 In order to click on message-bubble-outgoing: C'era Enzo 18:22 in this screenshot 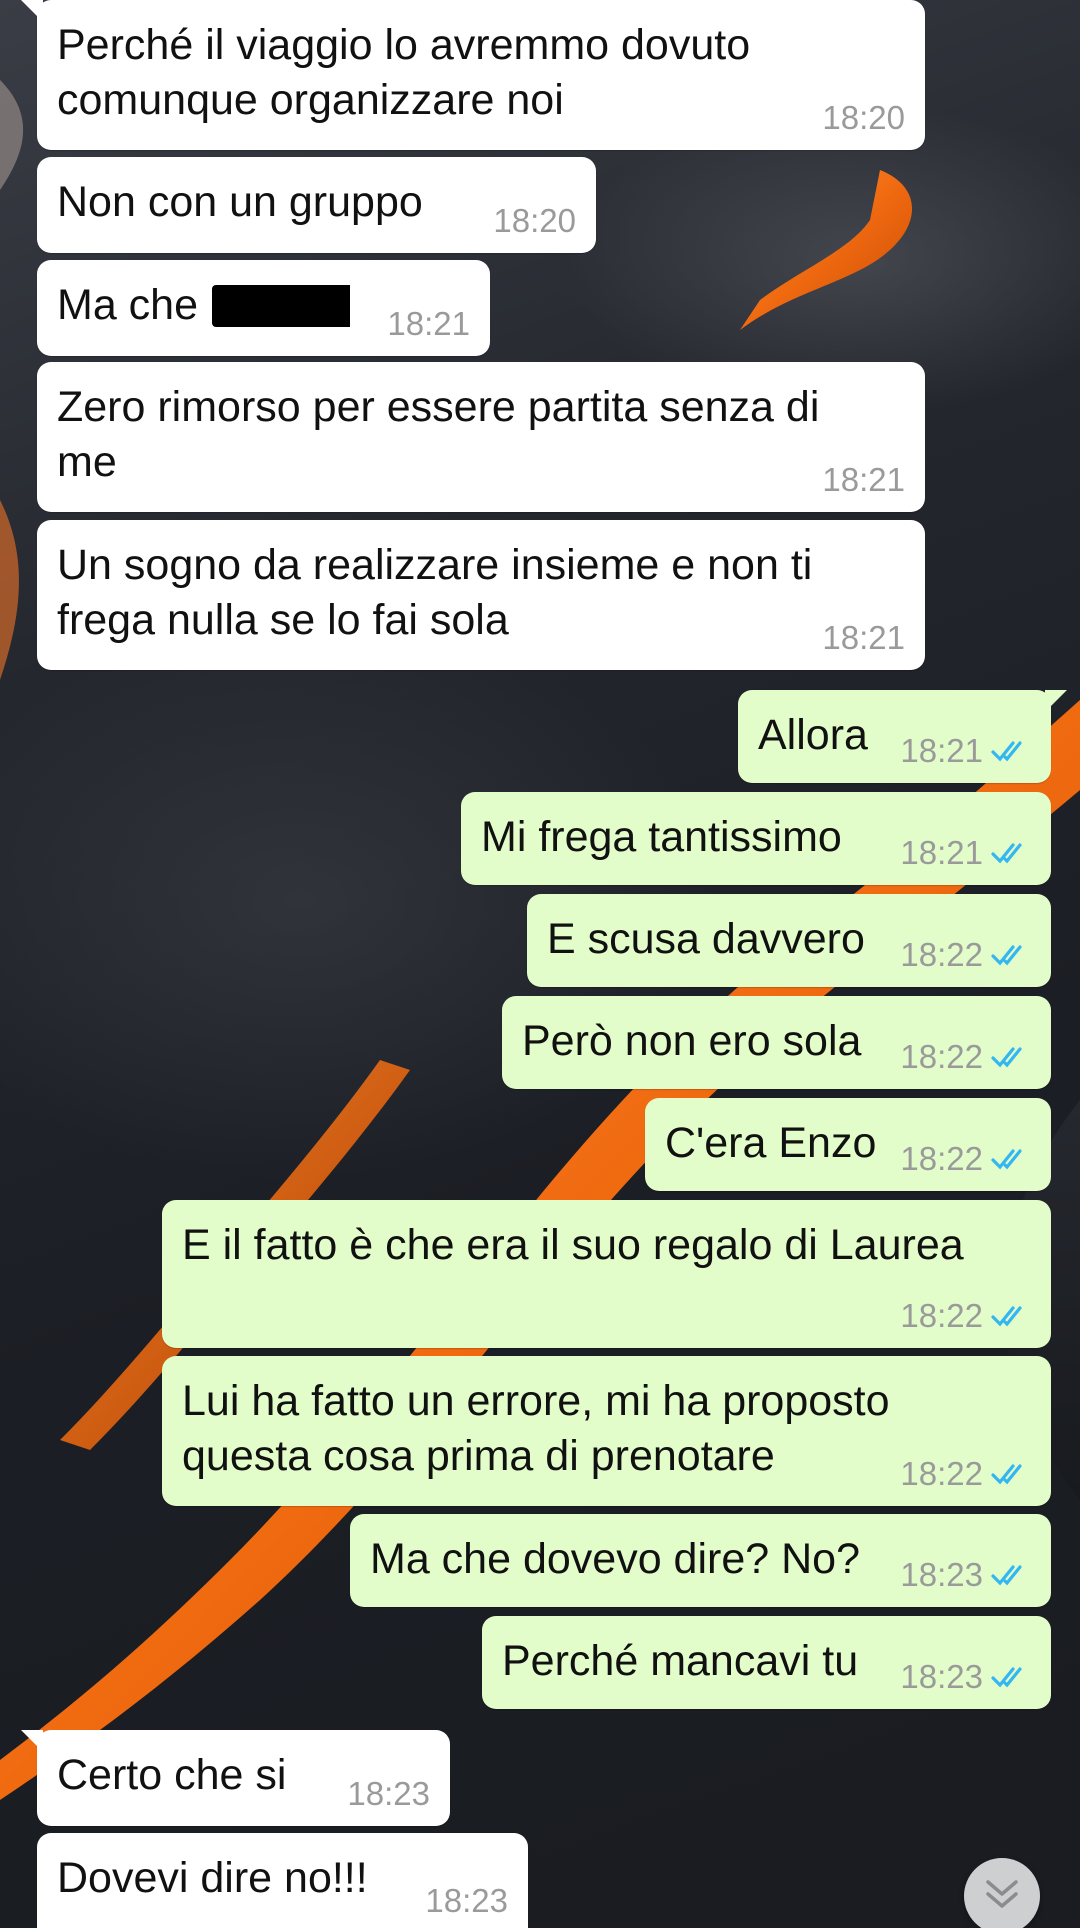, I will do `click(848, 1144)`.